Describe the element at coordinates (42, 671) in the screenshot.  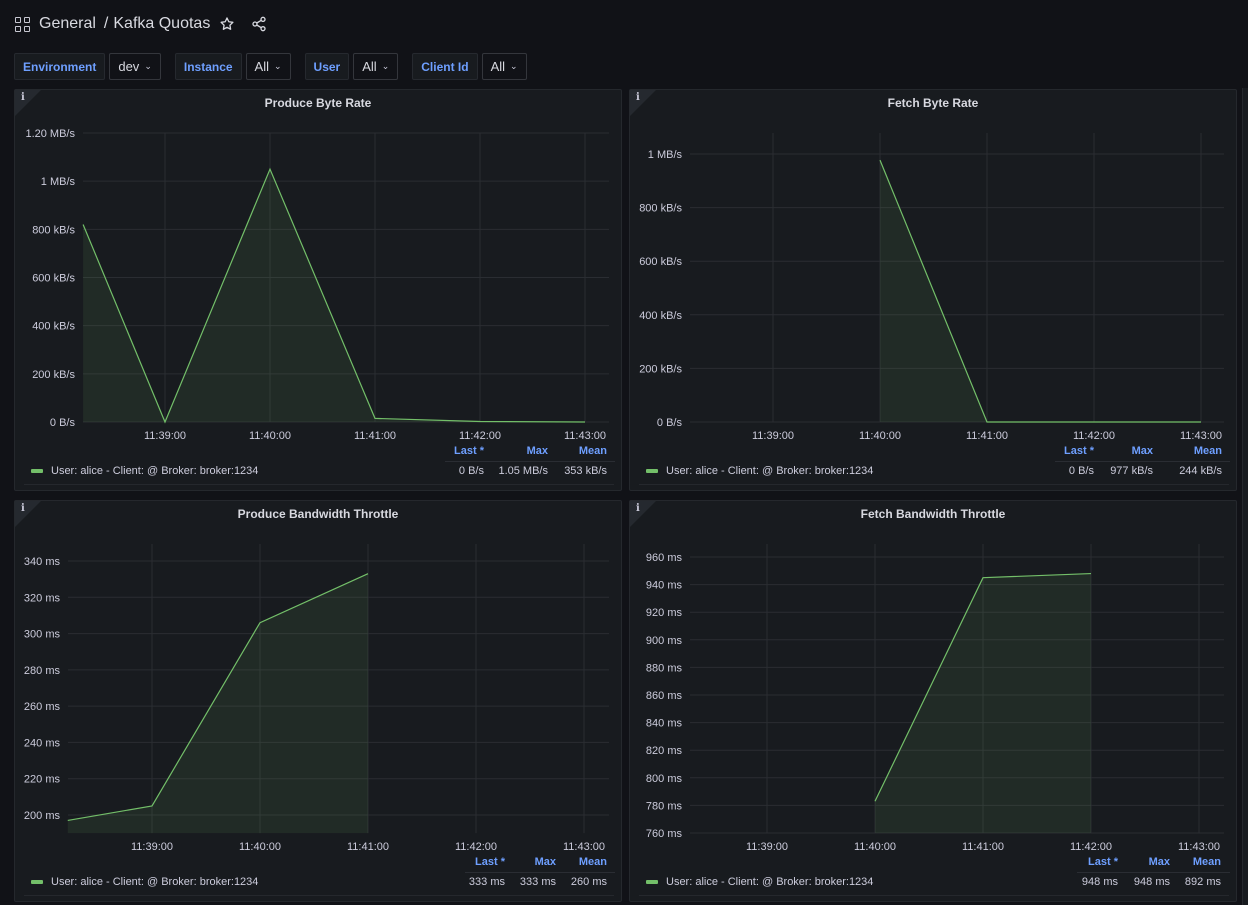
I see `y-tick-label: 280 ms` at that location.